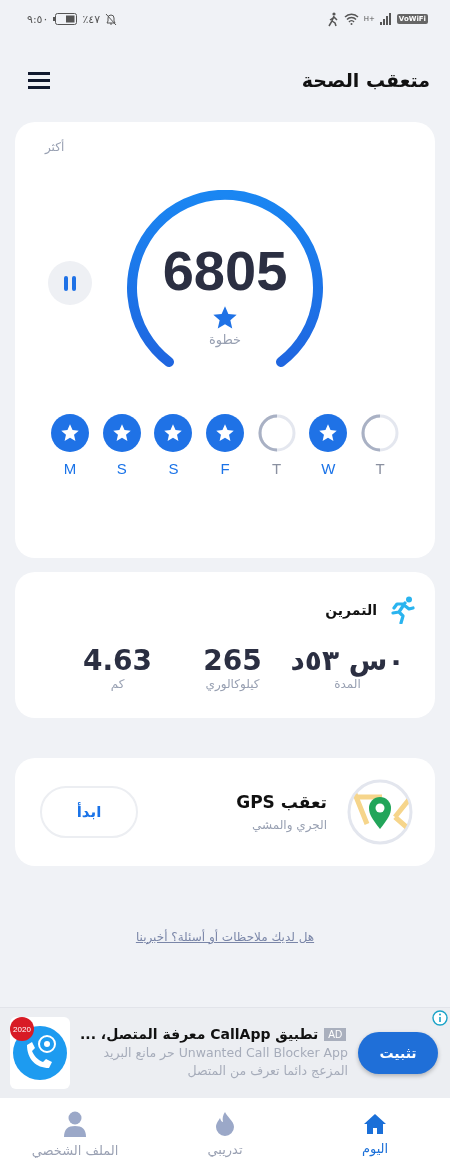 The height and width of the screenshot is (1170, 450). I want to click on workout-title: التمرين, so click(351, 610).